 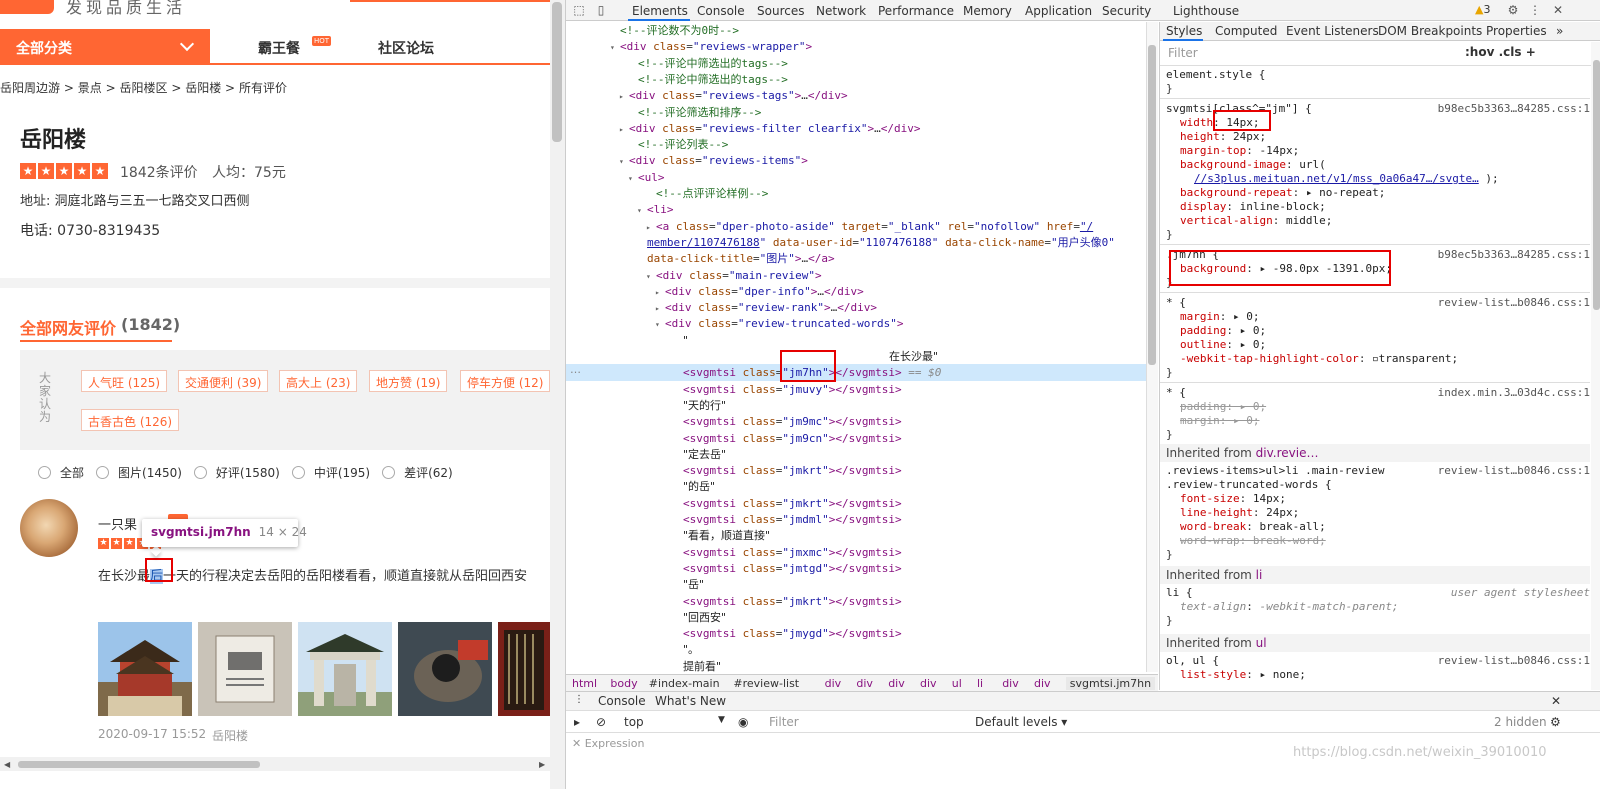 I want to click on review-tag: 高大上 (23), so click(x=318, y=381).